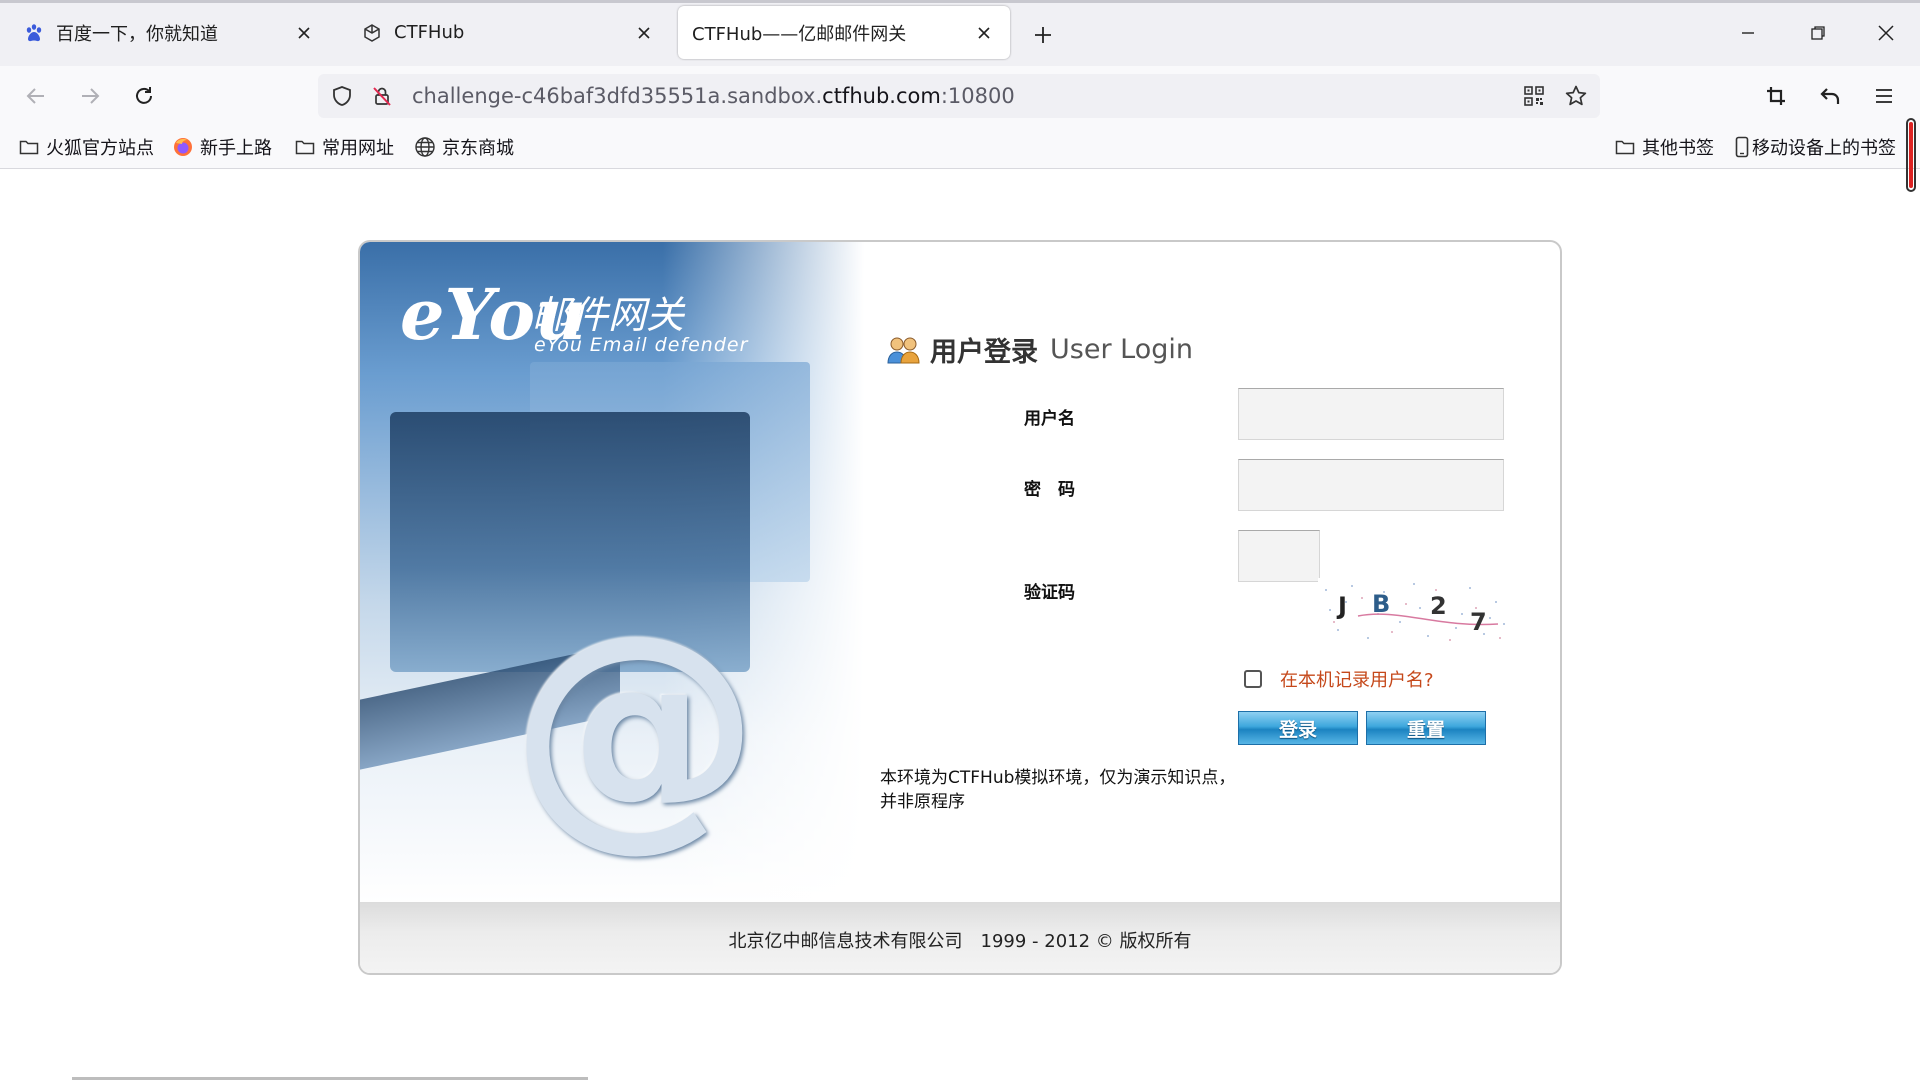 The width and height of the screenshot is (1920, 1080). I want to click on captcha-input, so click(1279, 556).